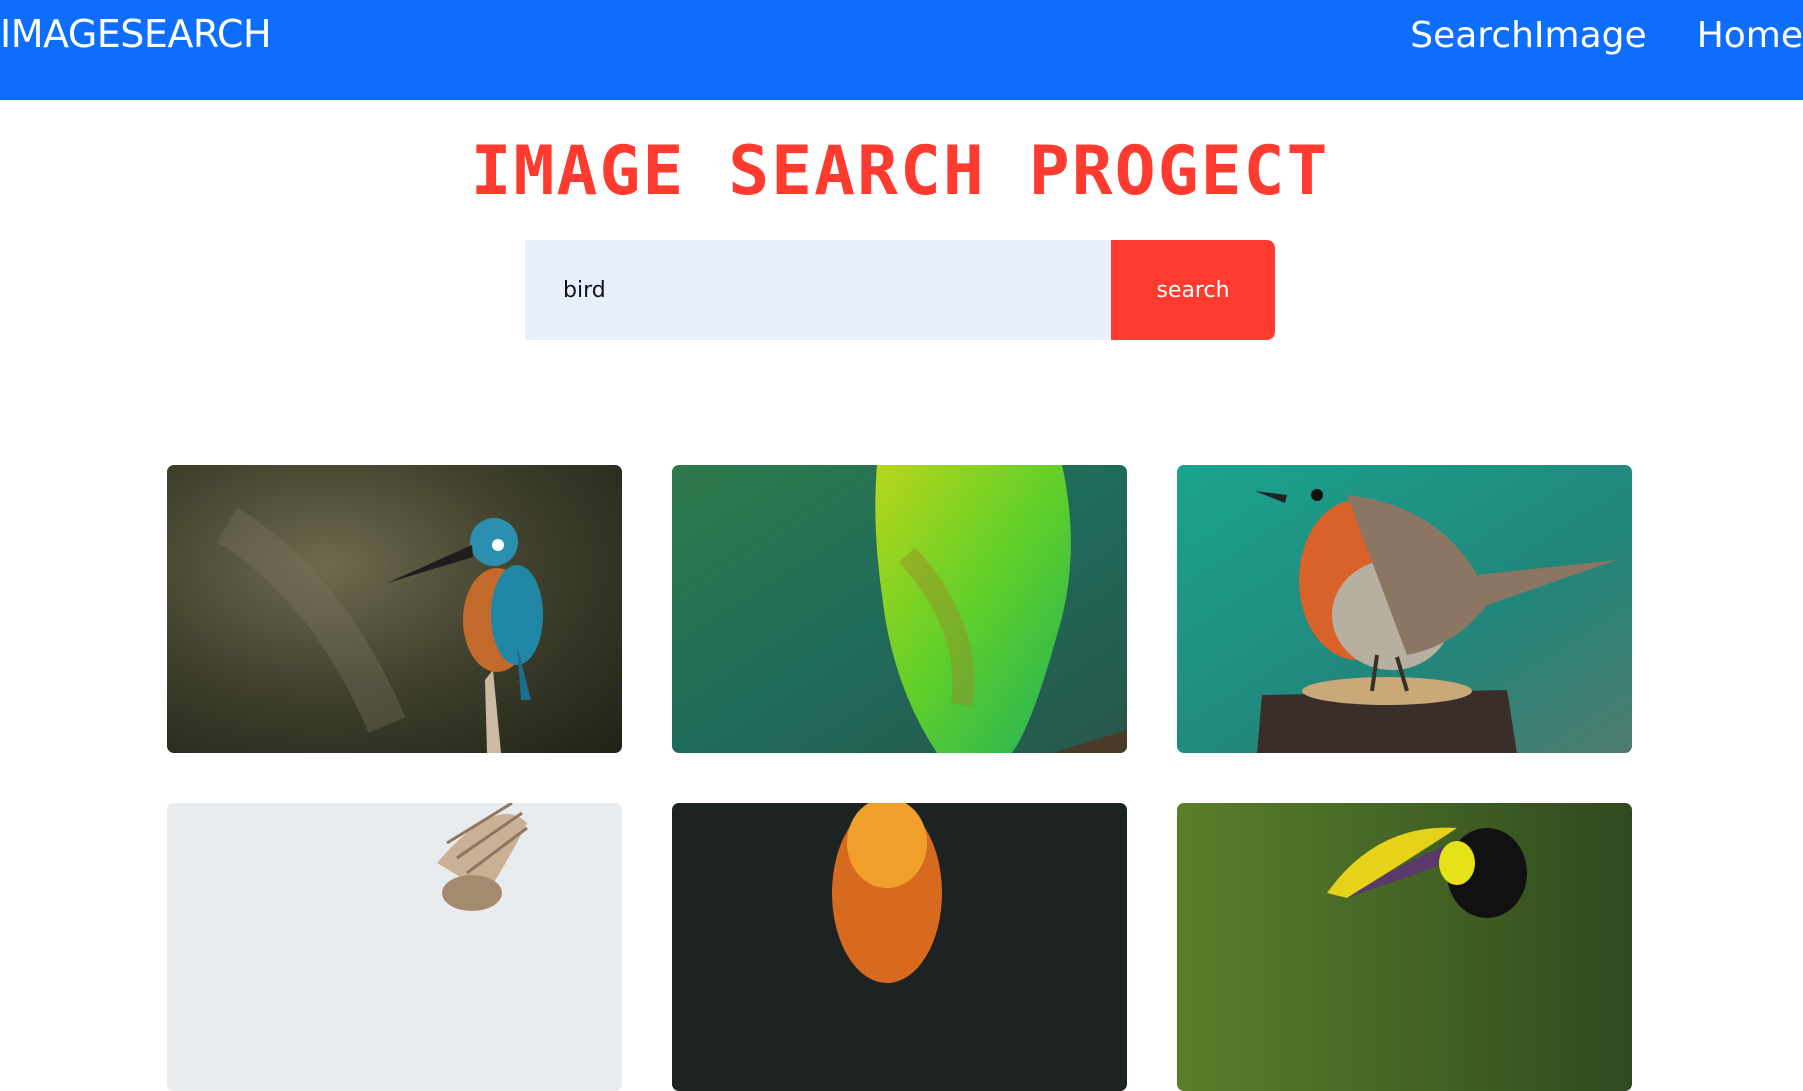  I want to click on navbar: IMAGESEARCH SearchImage Home, so click(901, 50).